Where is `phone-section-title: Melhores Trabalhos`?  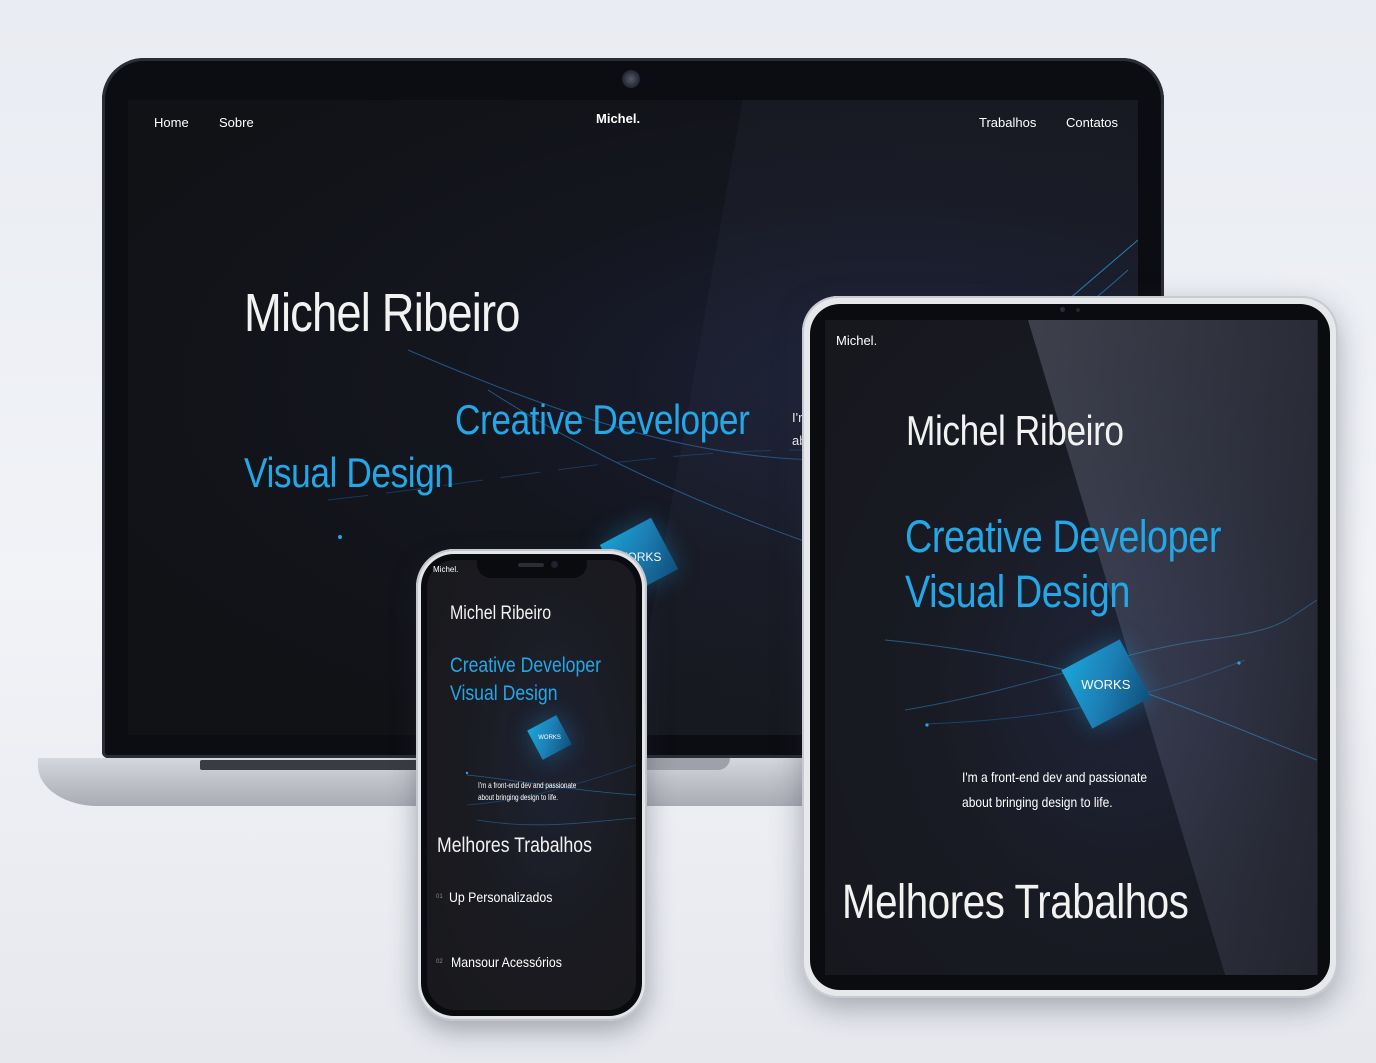 phone-section-title: Melhores Trabalhos is located at coordinates (514, 845).